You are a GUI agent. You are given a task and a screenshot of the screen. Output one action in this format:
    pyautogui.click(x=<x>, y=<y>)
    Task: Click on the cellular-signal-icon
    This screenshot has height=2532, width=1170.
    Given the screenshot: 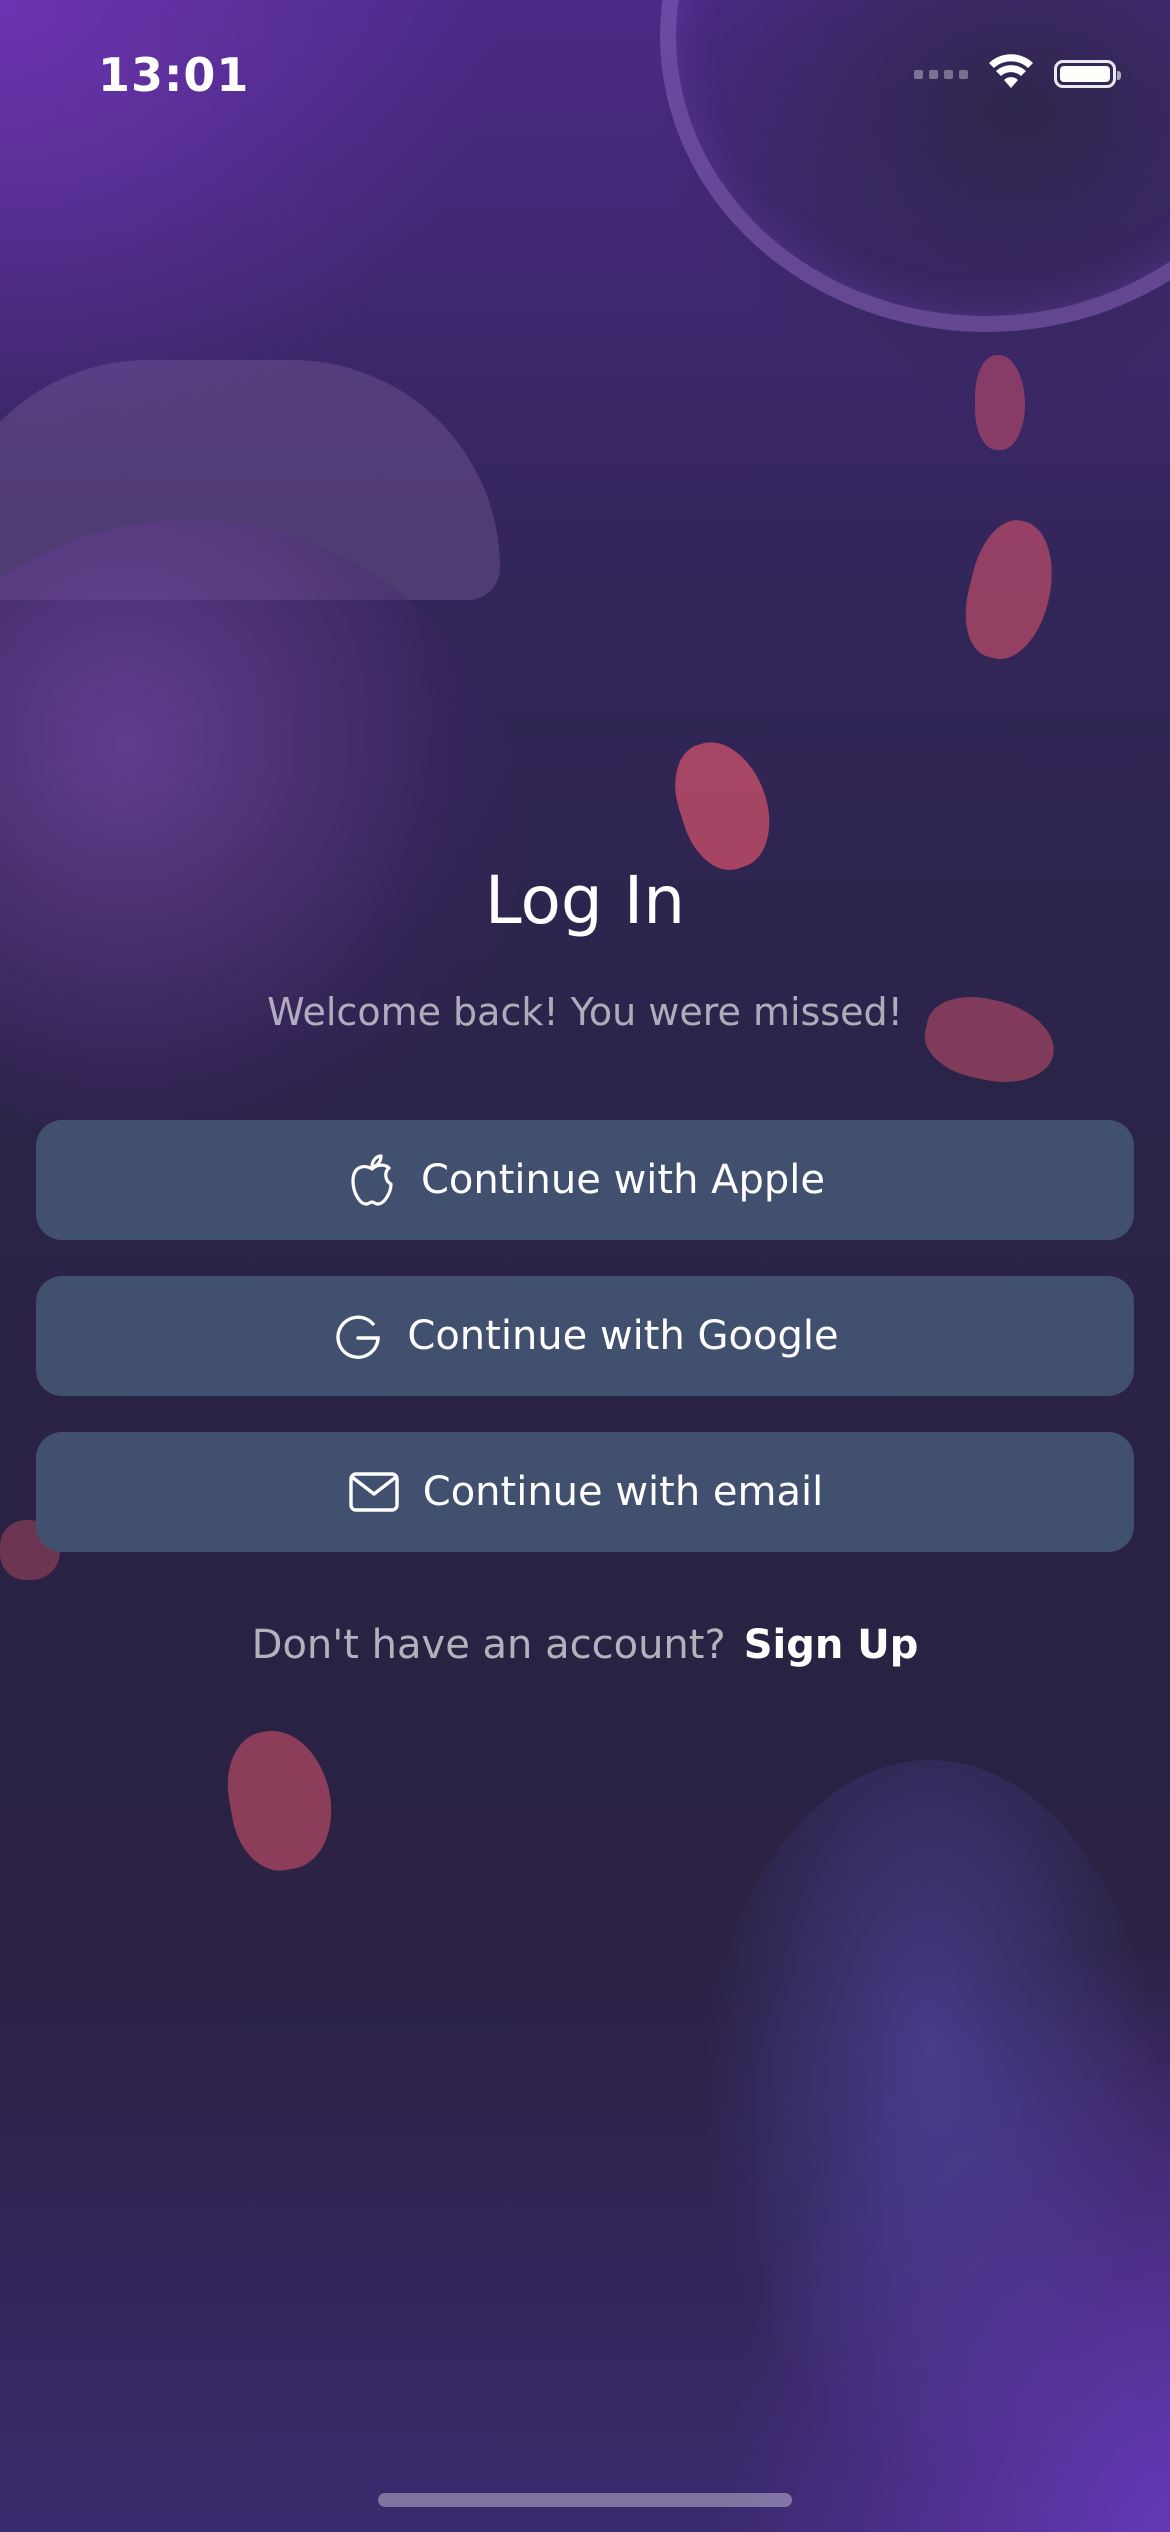 What is the action you would take?
    pyautogui.click(x=941, y=74)
    